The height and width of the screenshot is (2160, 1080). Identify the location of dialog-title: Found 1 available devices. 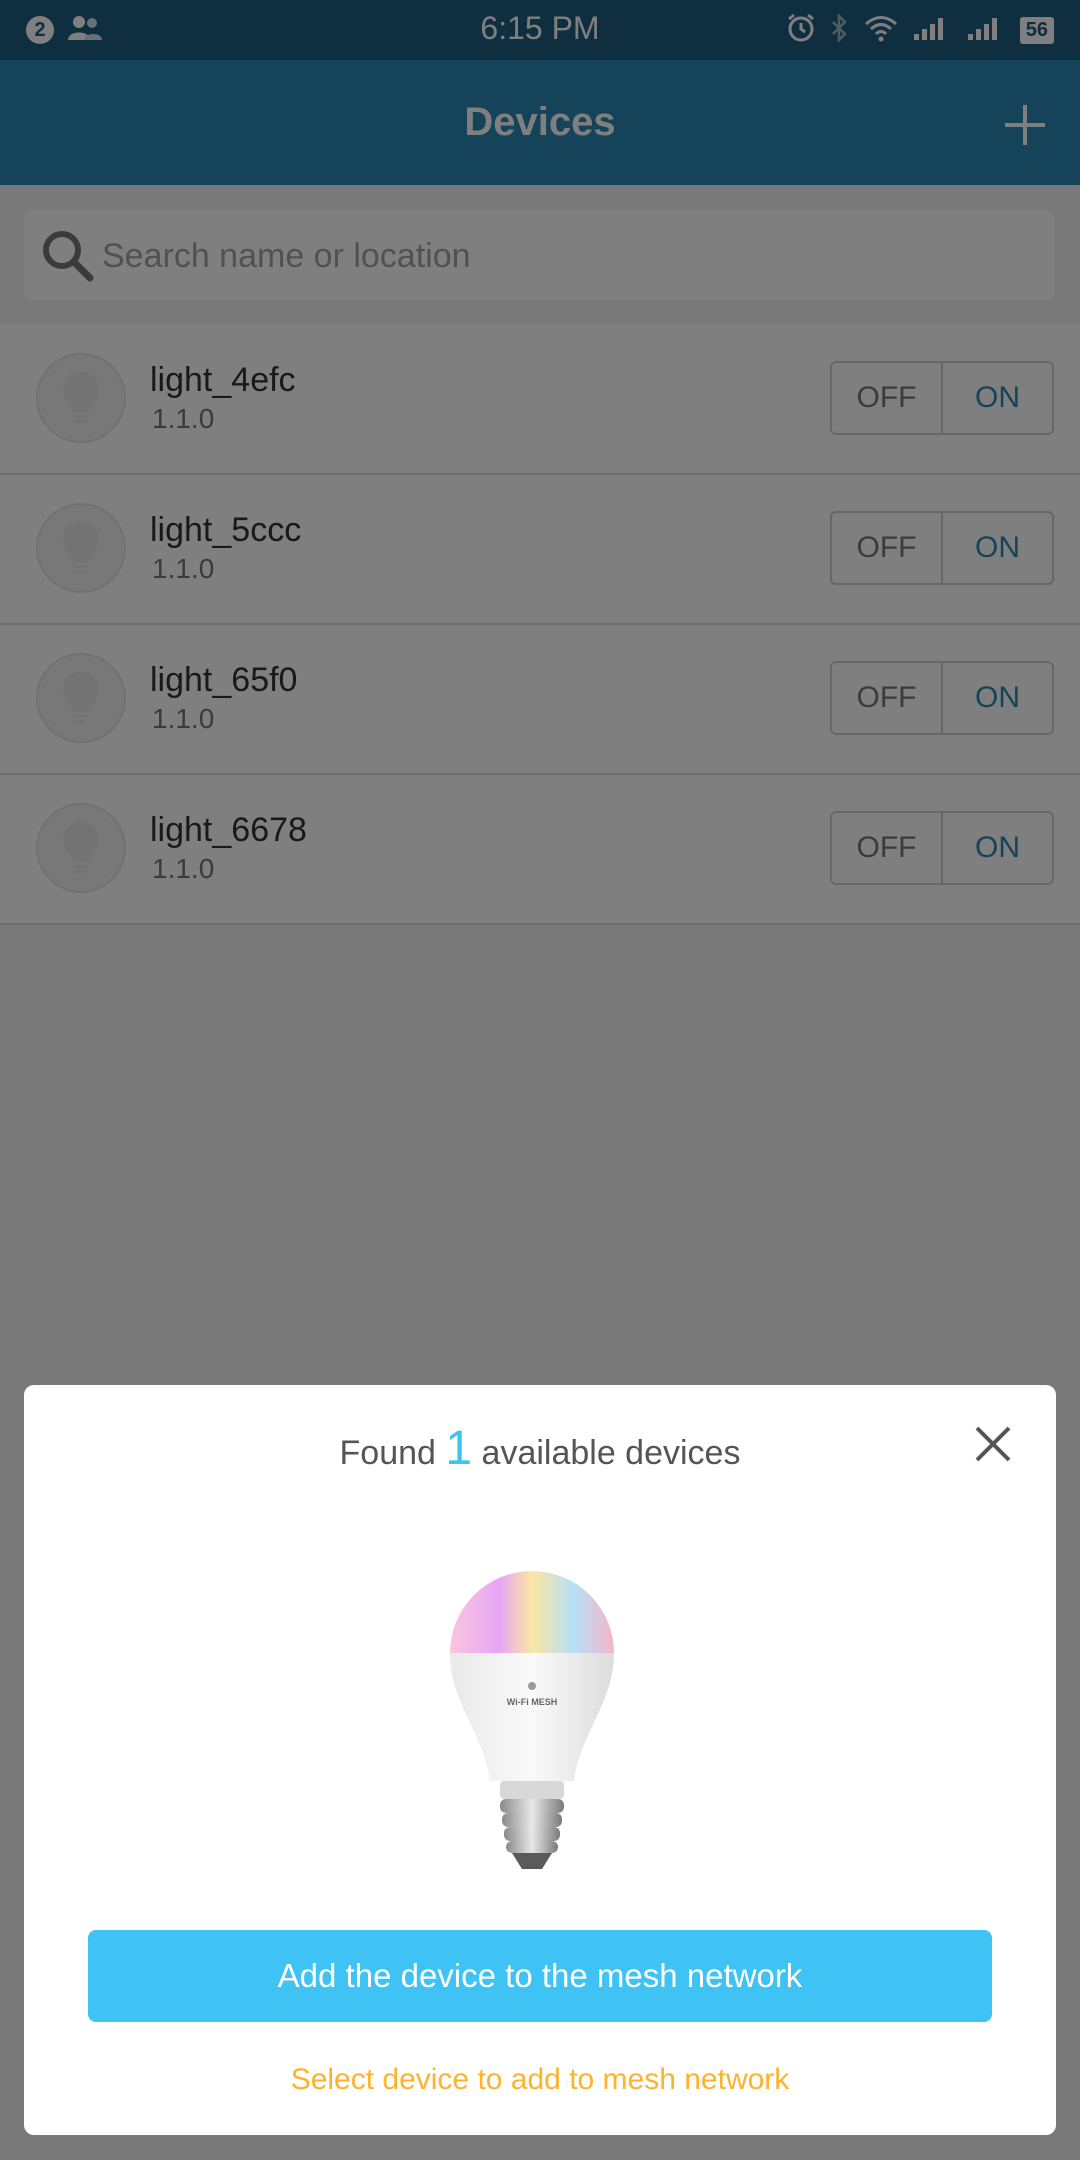
(540, 1448).